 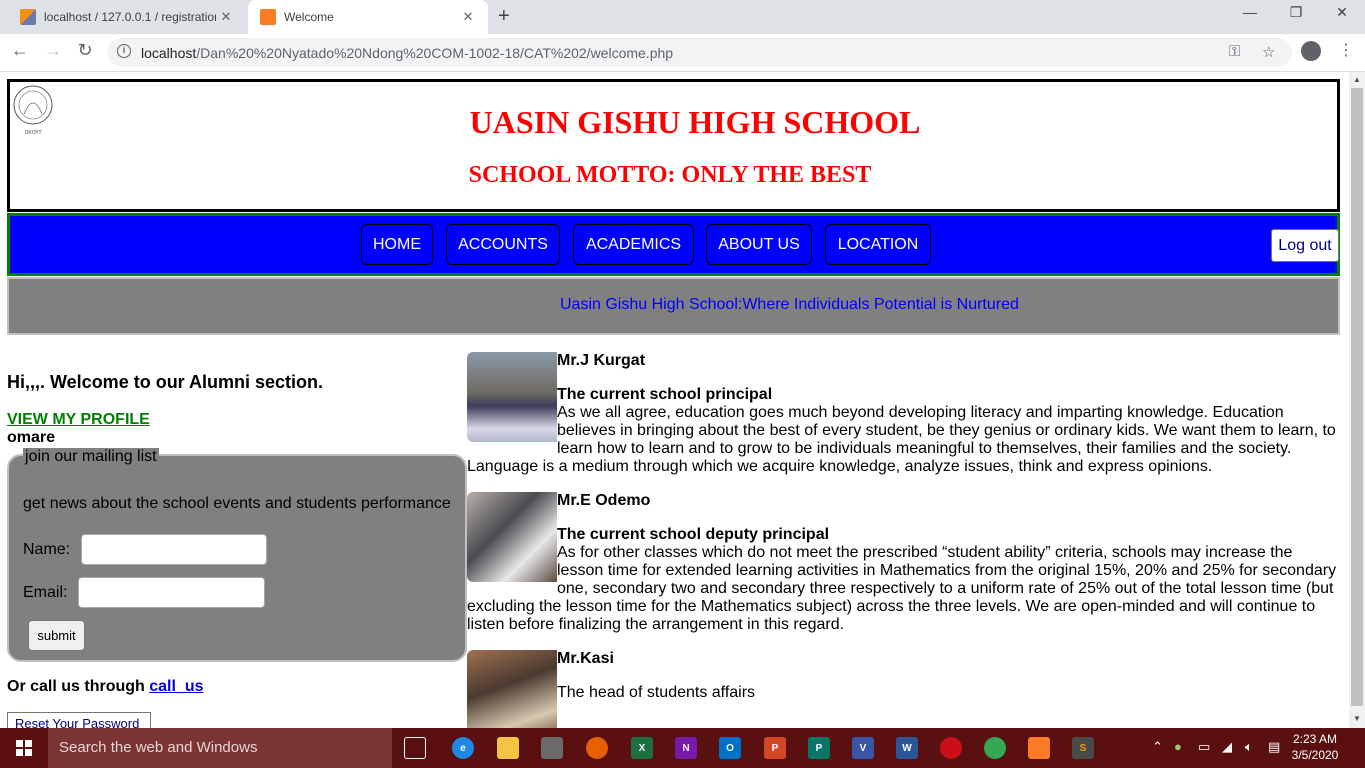 What do you see at coordinates (130, 17) in the screenshot?
I see `tab-title: localhost / 127.0.0.1 / registration` at bounding box center [130, 17].